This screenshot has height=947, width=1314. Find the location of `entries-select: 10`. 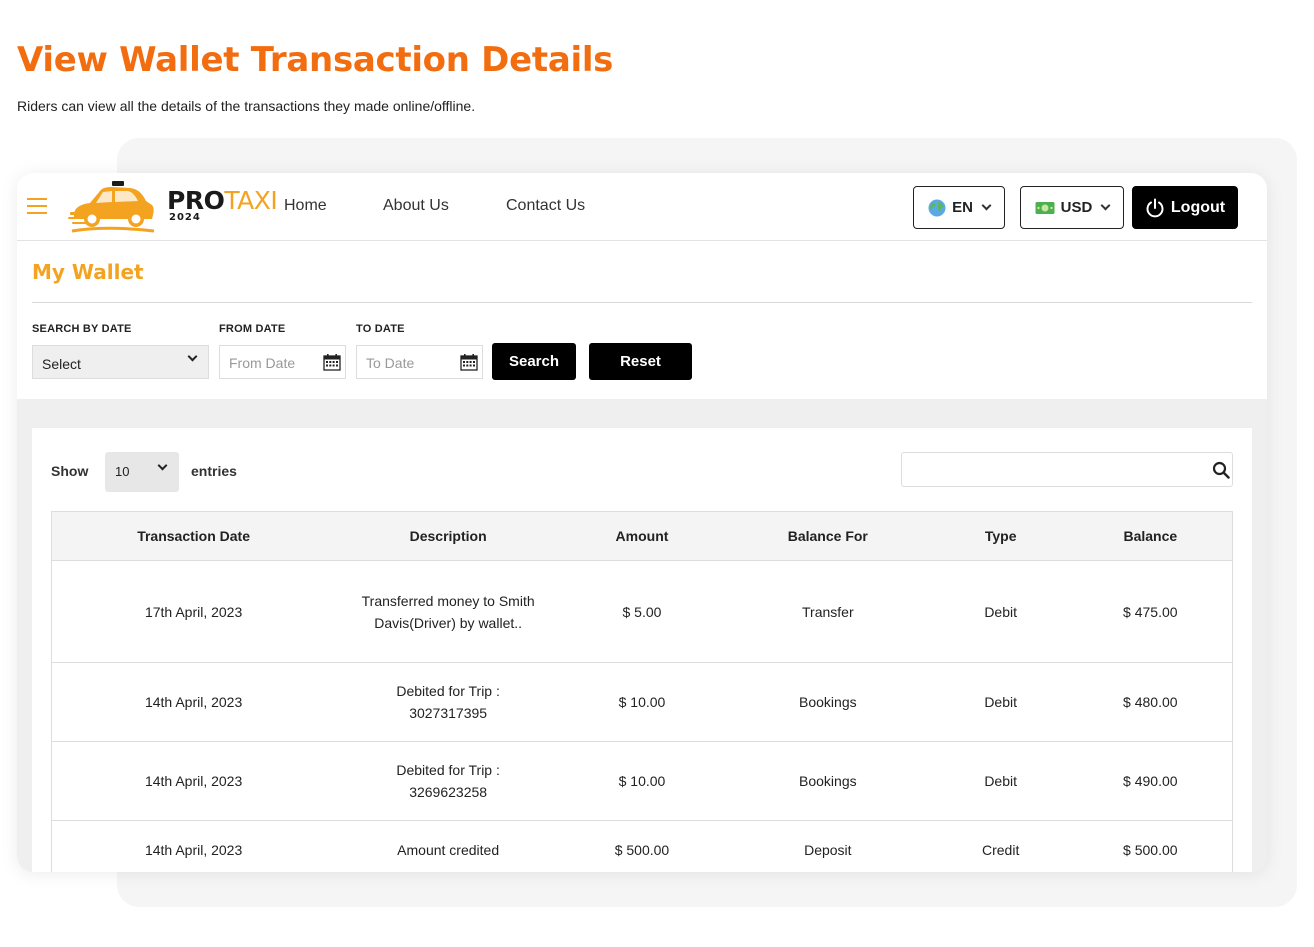

entries-select: 10 is located at coordinates (142, 472).